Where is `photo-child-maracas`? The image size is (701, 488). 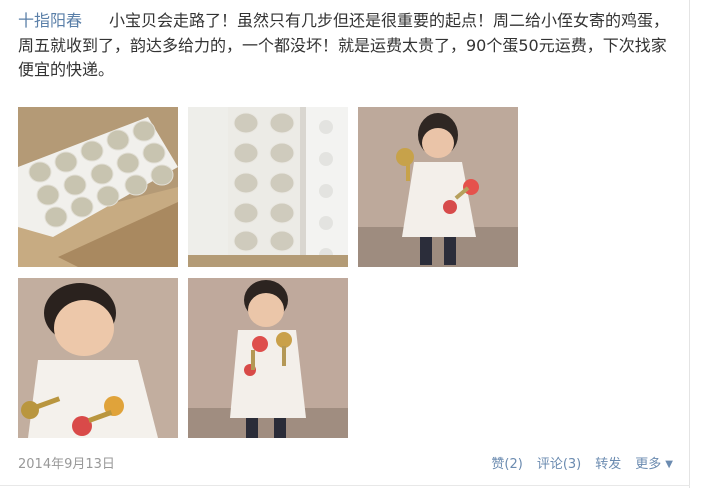 photo-child-maracas is located at coordinates (268, 358).